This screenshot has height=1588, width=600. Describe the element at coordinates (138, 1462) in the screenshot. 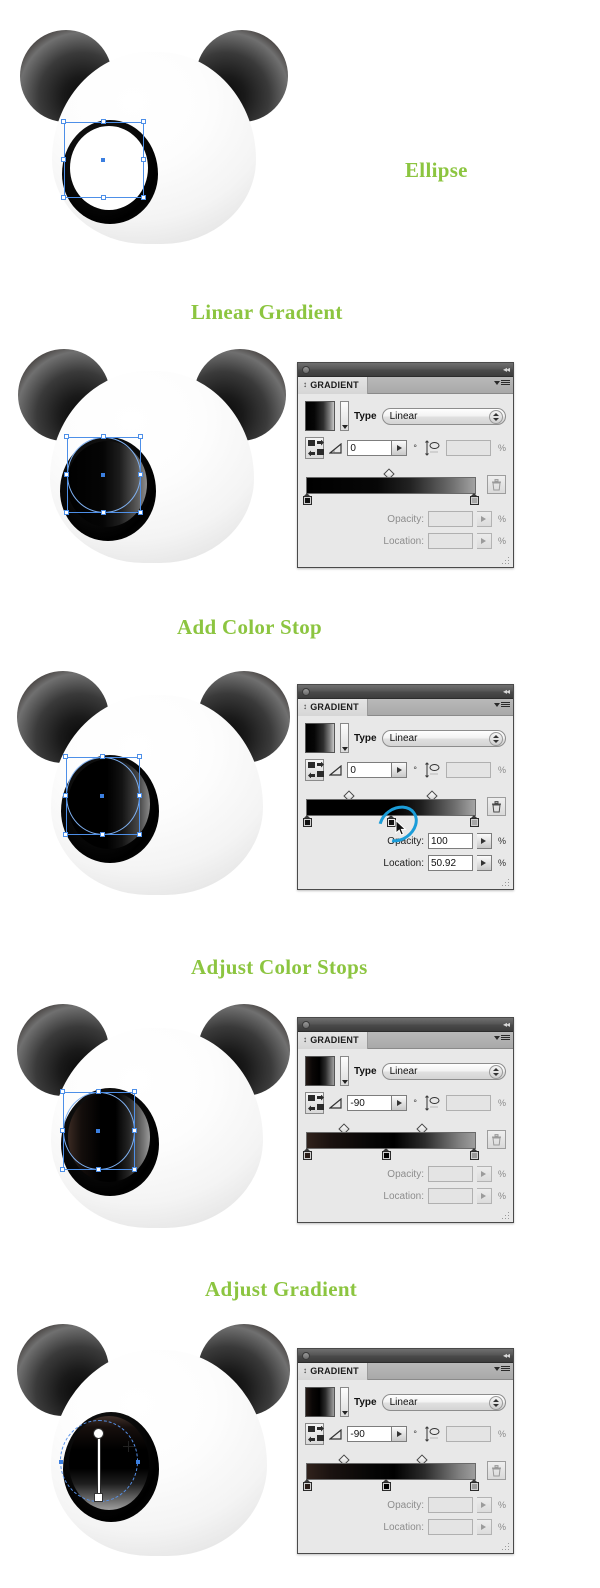

I see `path-anchor-right` at that location.